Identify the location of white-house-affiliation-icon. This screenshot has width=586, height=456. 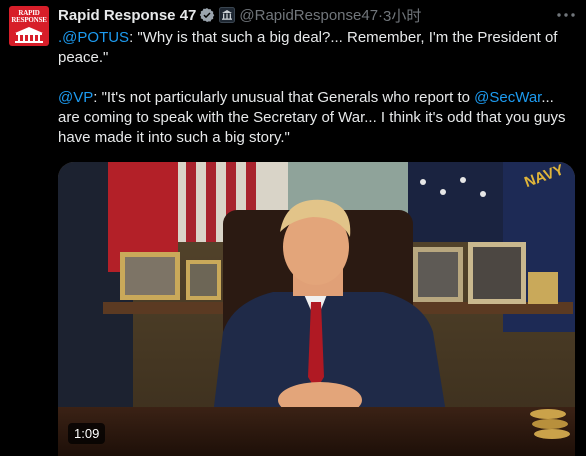
(227, 15).